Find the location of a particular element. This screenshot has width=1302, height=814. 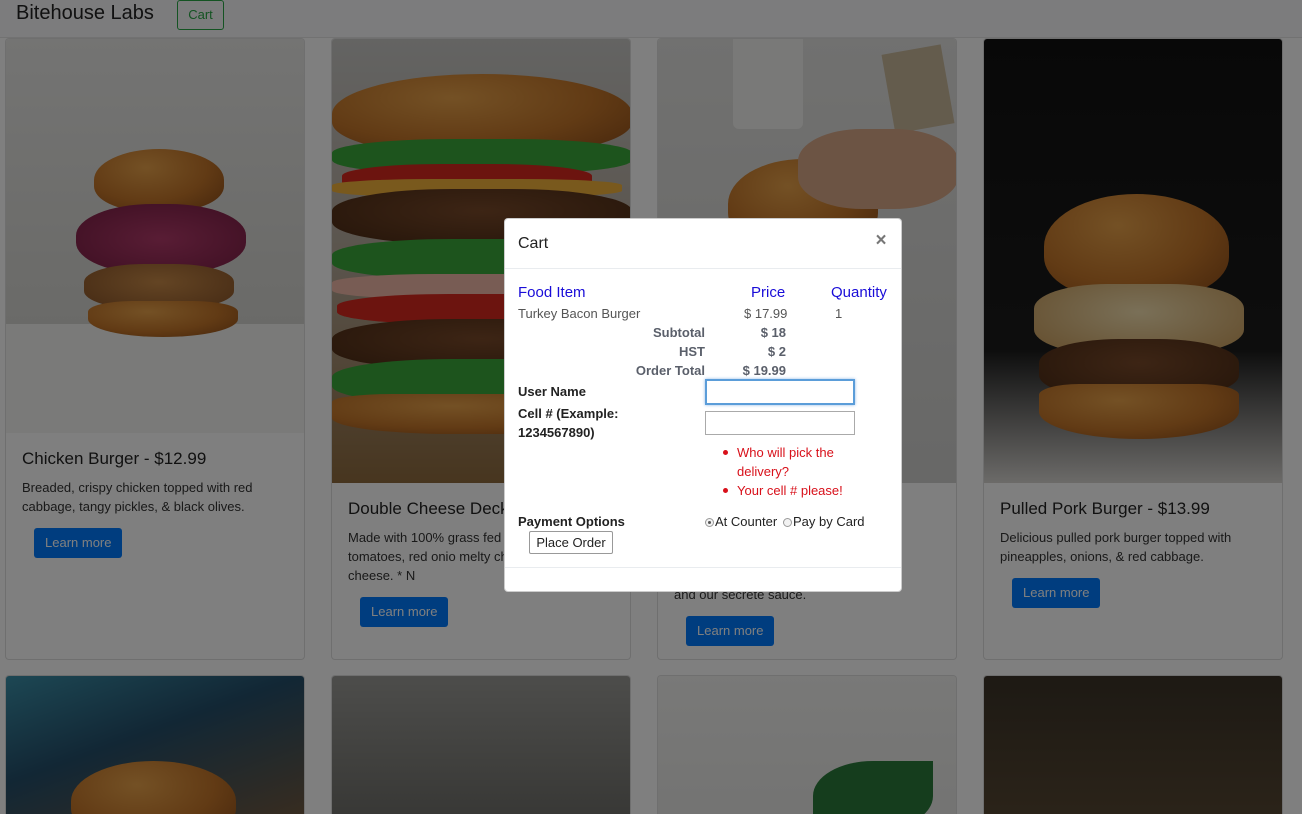

user-name-label: User Name is located at coordinates (552, 391).